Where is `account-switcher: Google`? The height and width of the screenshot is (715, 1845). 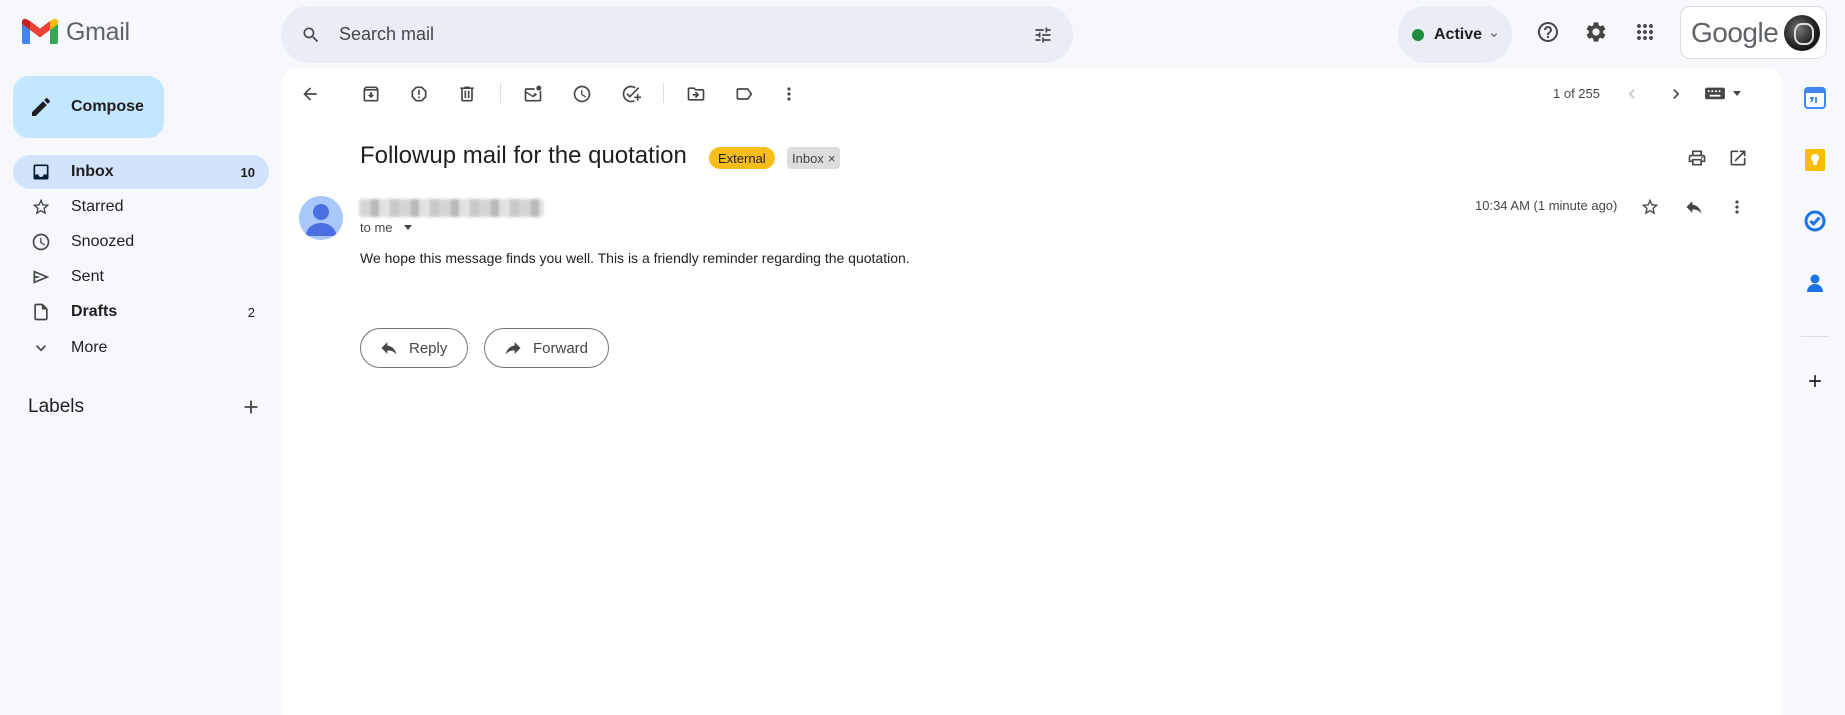
account-switcher: Google is located at coordinates (1753, 32).